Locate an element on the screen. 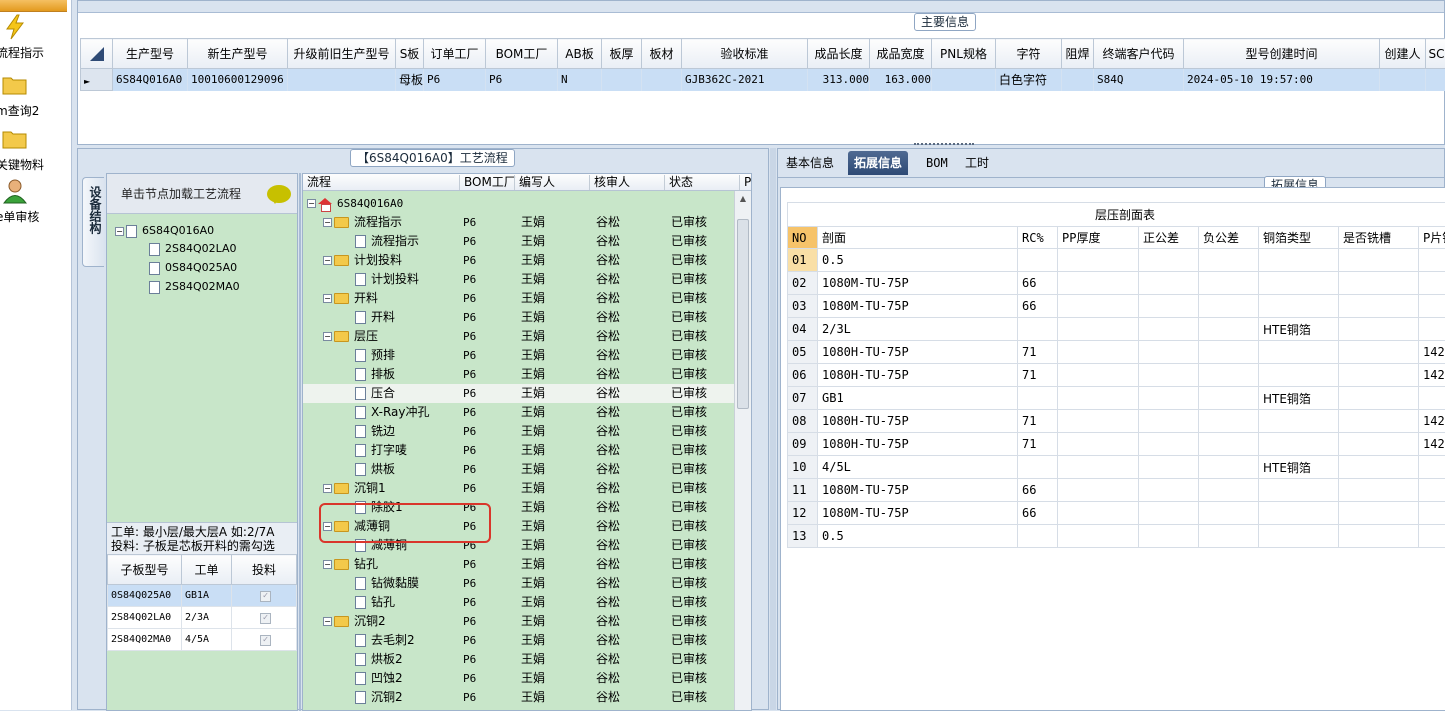 The width and height of the screenshot is (1445, 711). tree-node: 2S84Q02MA0 is located at coordinates (194, 287).